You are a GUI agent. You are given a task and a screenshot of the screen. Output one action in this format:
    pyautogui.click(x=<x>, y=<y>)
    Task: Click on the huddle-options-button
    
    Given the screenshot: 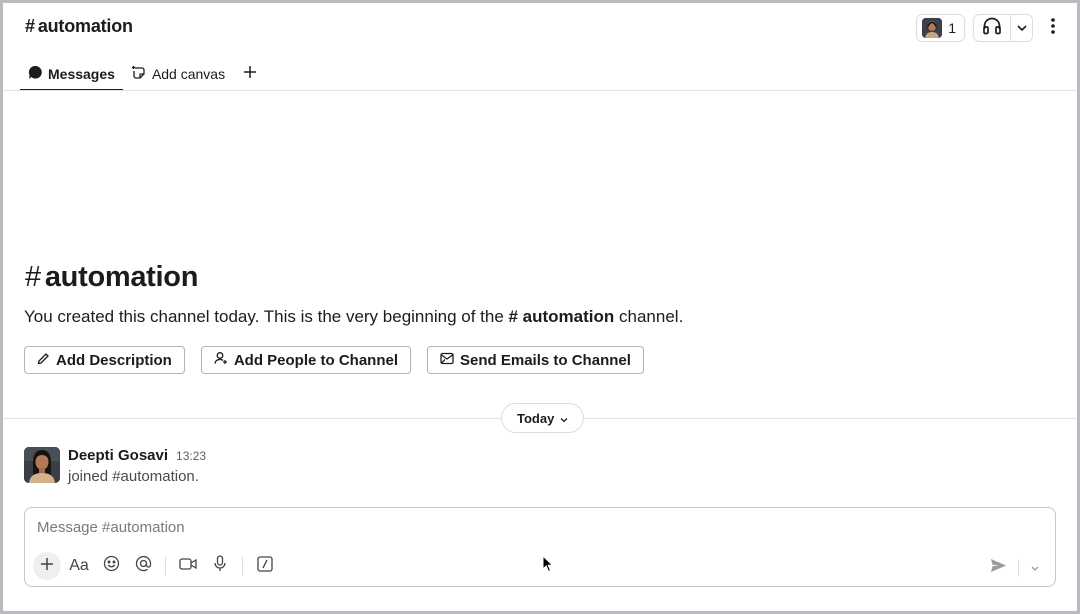 What is the action you would take?
    pyautogui.click(x=1021, y=28)
    